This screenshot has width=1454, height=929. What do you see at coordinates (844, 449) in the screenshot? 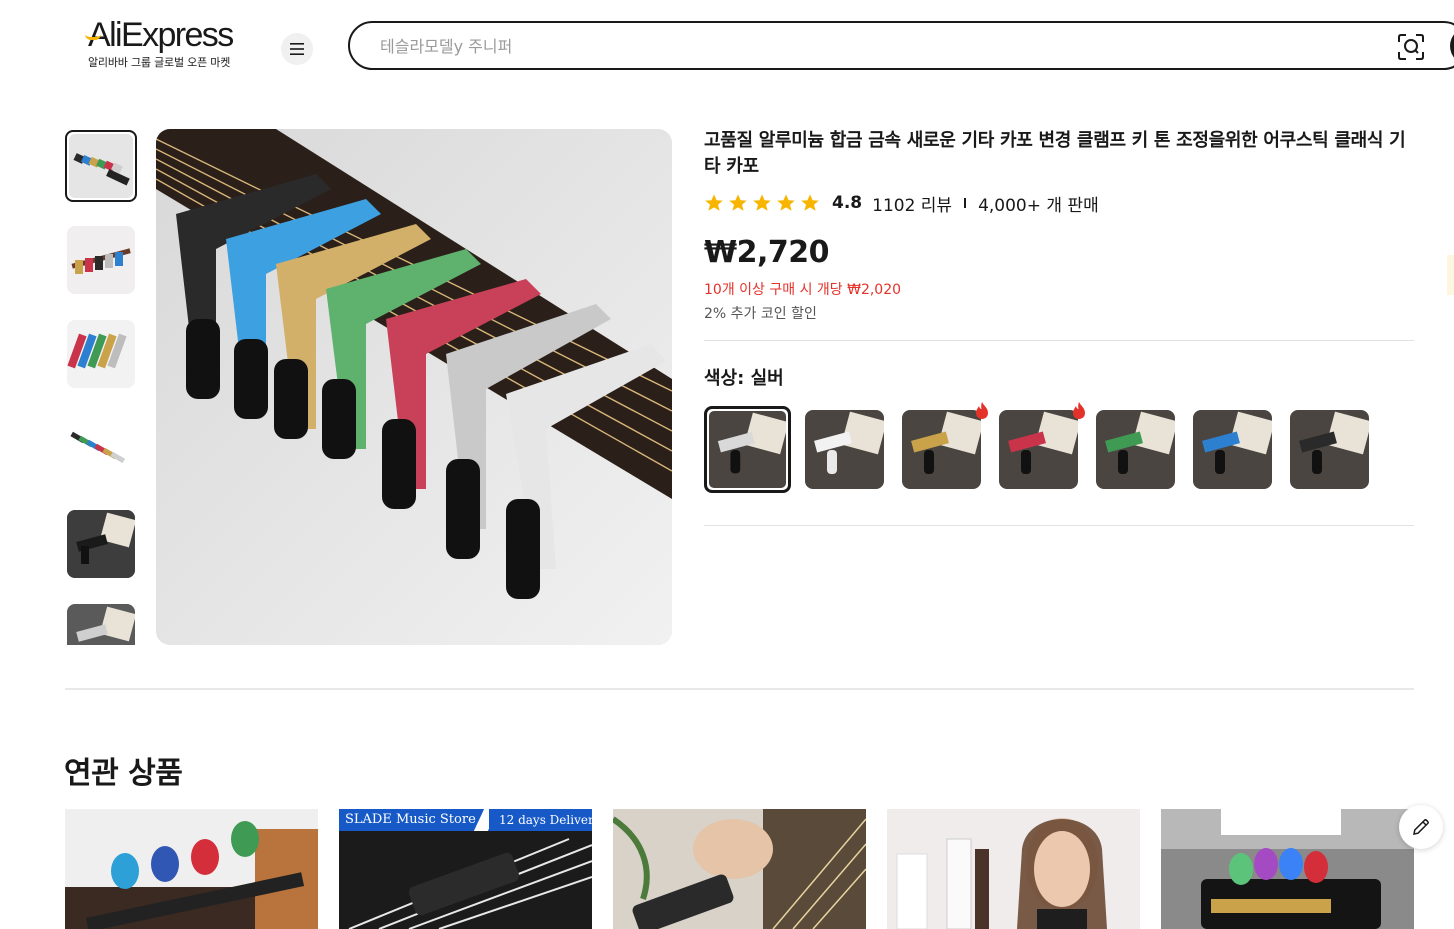
I see `color-swatch-white` at bounding box center [844, 449].